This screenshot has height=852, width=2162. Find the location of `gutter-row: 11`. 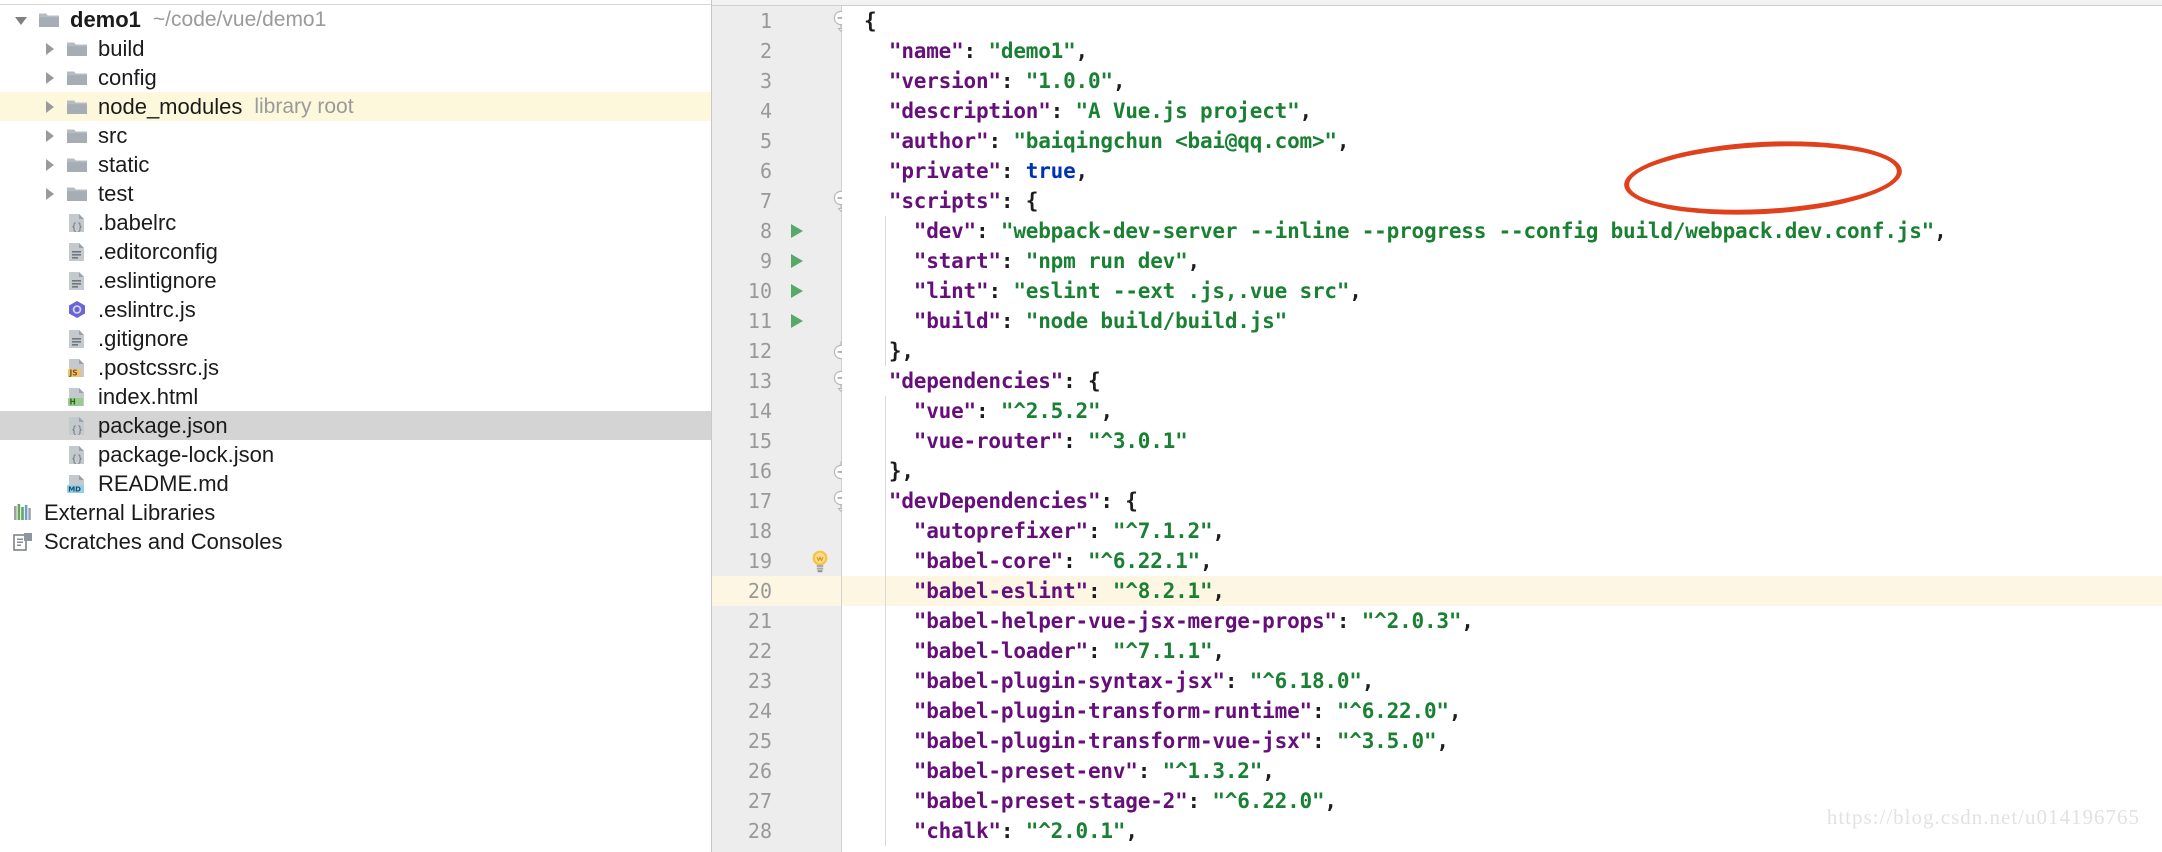

gutter-row: 11 is located at coordinates (776, 321).